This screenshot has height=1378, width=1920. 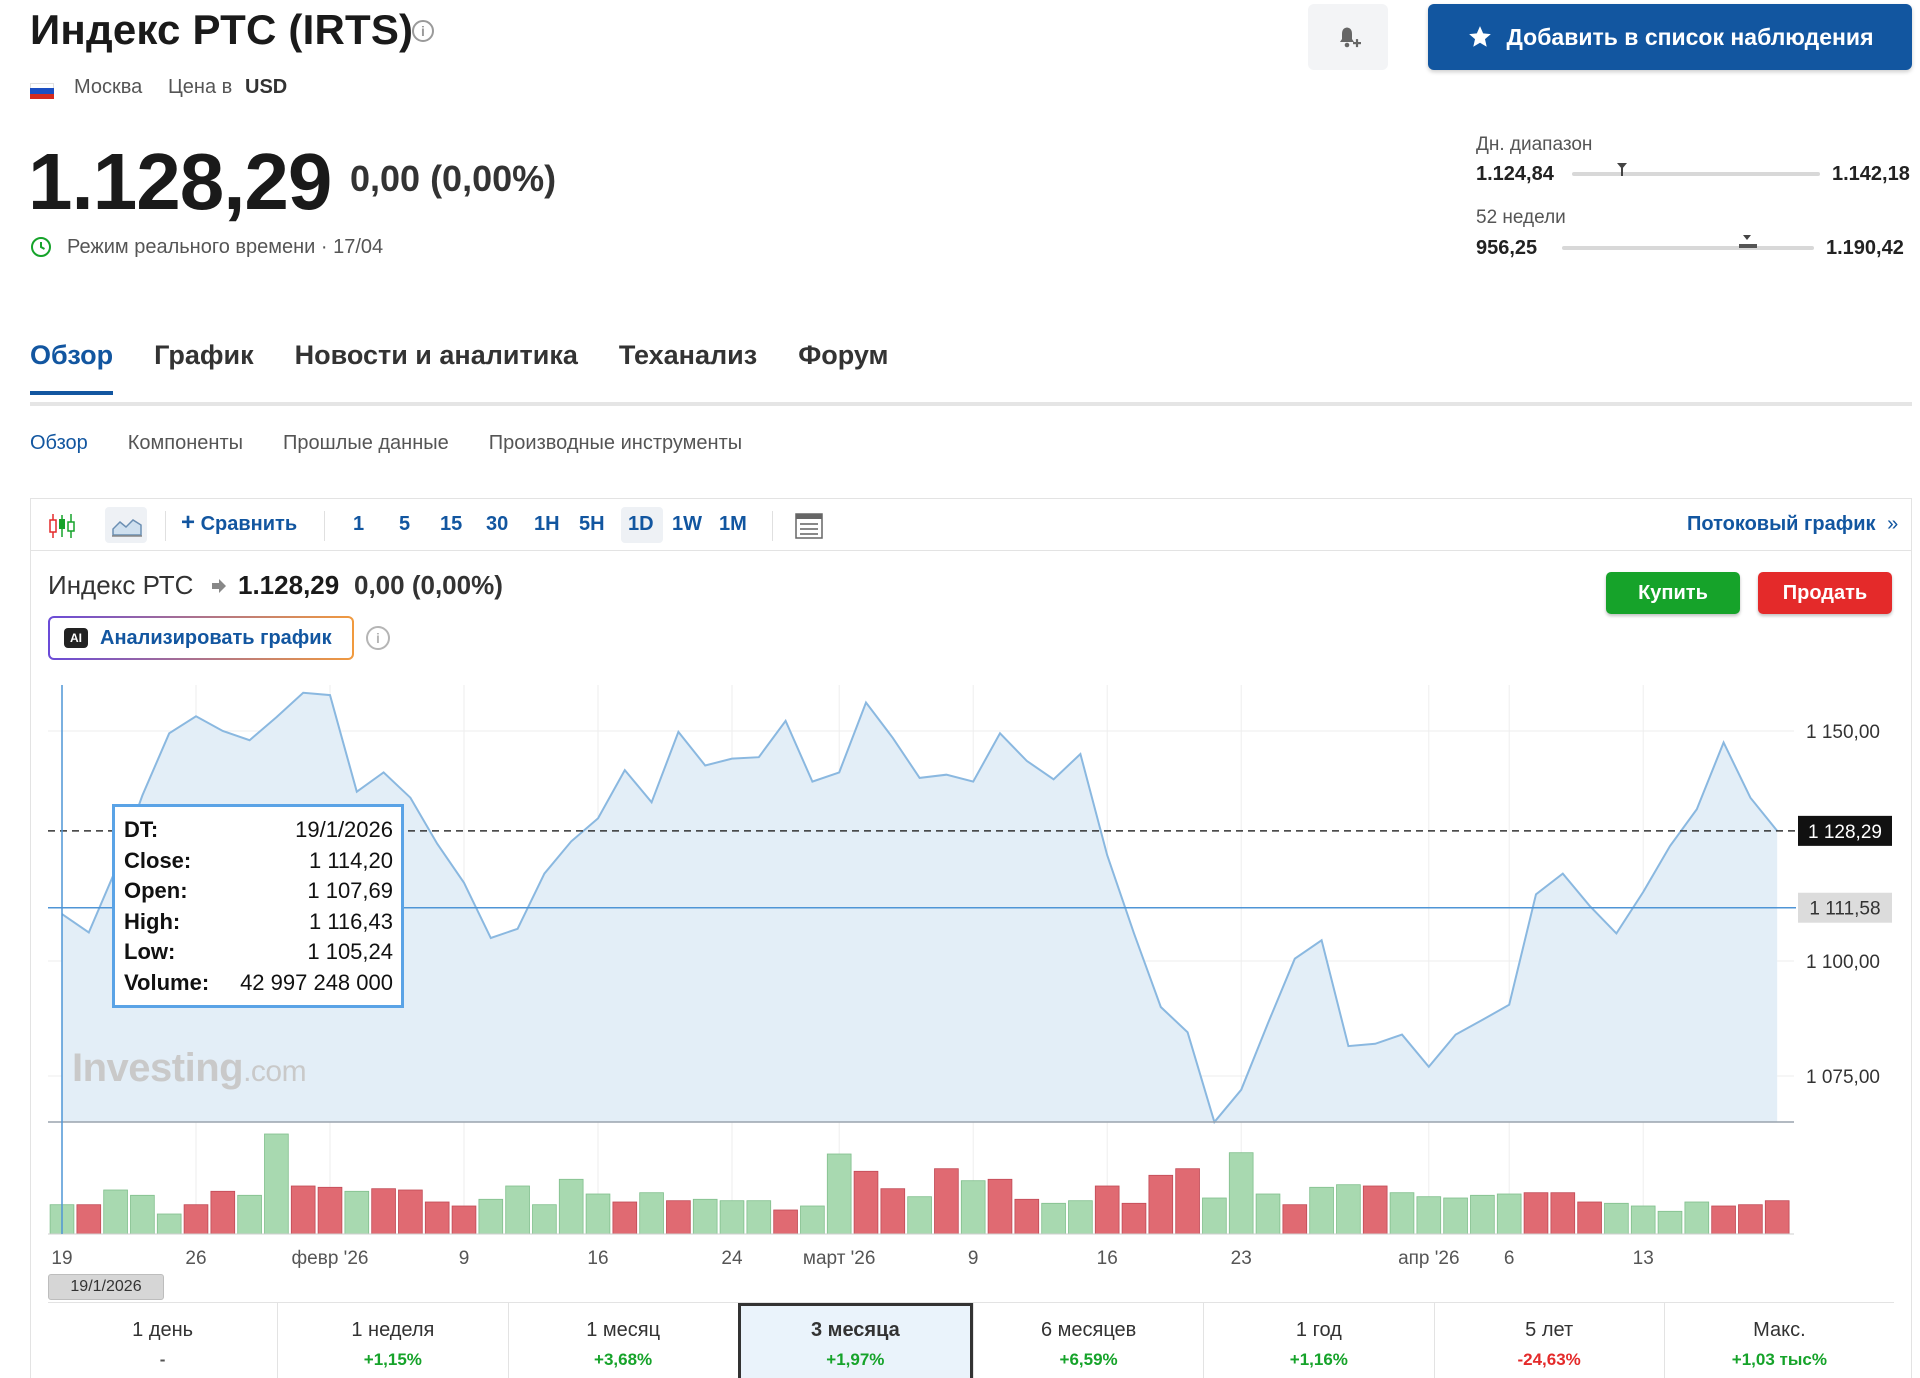 I want to click on x-tick-label: 19, so click(x=61, y=1258).